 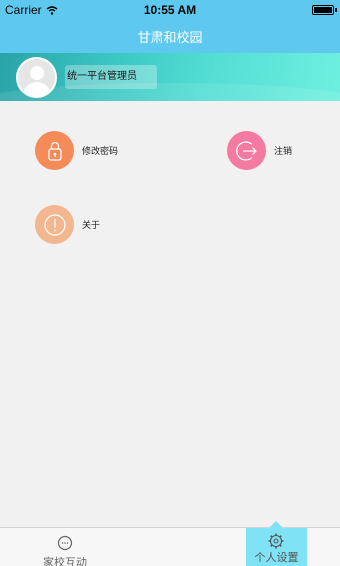 What do you see at coordinates (65, 543) in the screenshot?
I see `chat-icon` at bounding box center [65, 543].